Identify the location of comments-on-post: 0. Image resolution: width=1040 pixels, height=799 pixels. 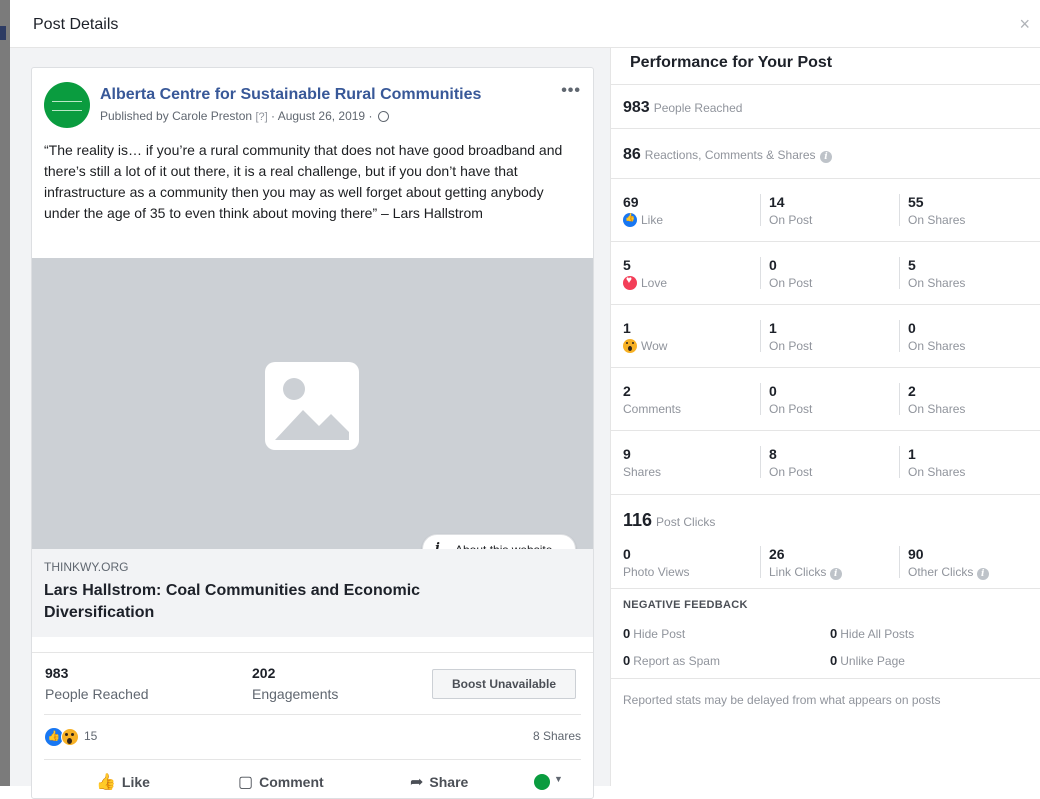
(773, 391).